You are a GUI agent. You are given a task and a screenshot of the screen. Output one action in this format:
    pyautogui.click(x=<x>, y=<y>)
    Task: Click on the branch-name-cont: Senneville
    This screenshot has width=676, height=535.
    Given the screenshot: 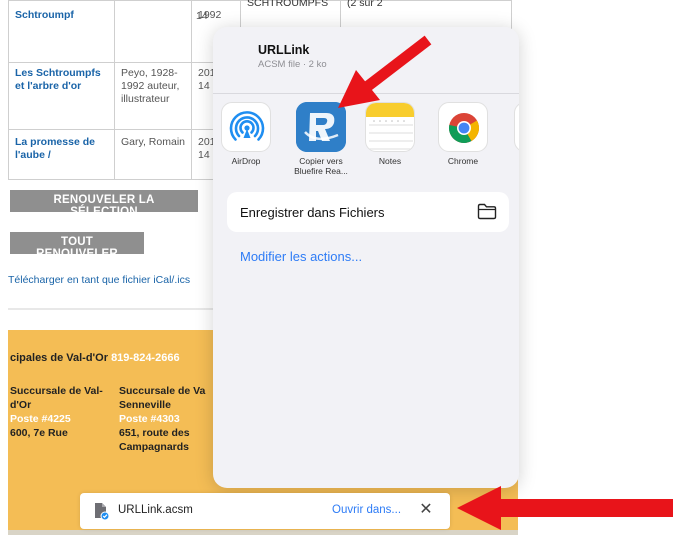 What is the action you would take?
    pyautogui.click(x=145, y=405)
    